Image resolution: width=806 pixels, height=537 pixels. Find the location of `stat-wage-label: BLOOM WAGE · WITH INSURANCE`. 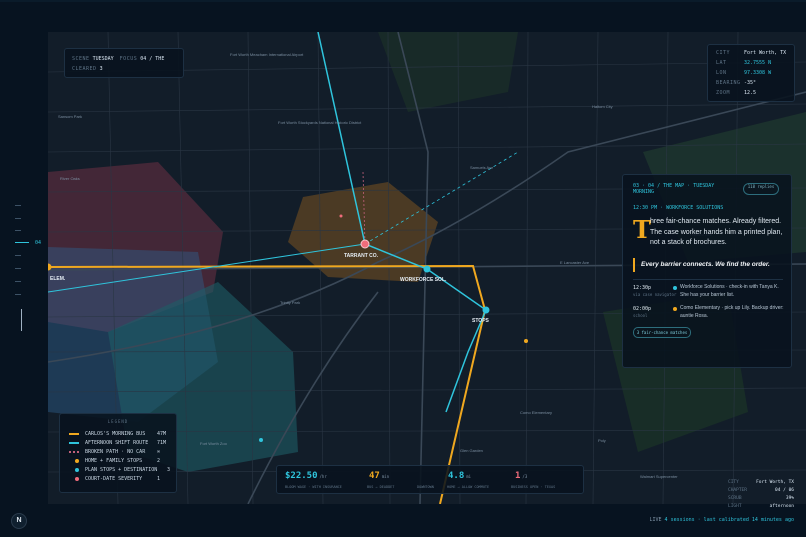

stat-wage-label: BLOOM WAGE · WITH INSURANCE is located at coordinates (313, 487).